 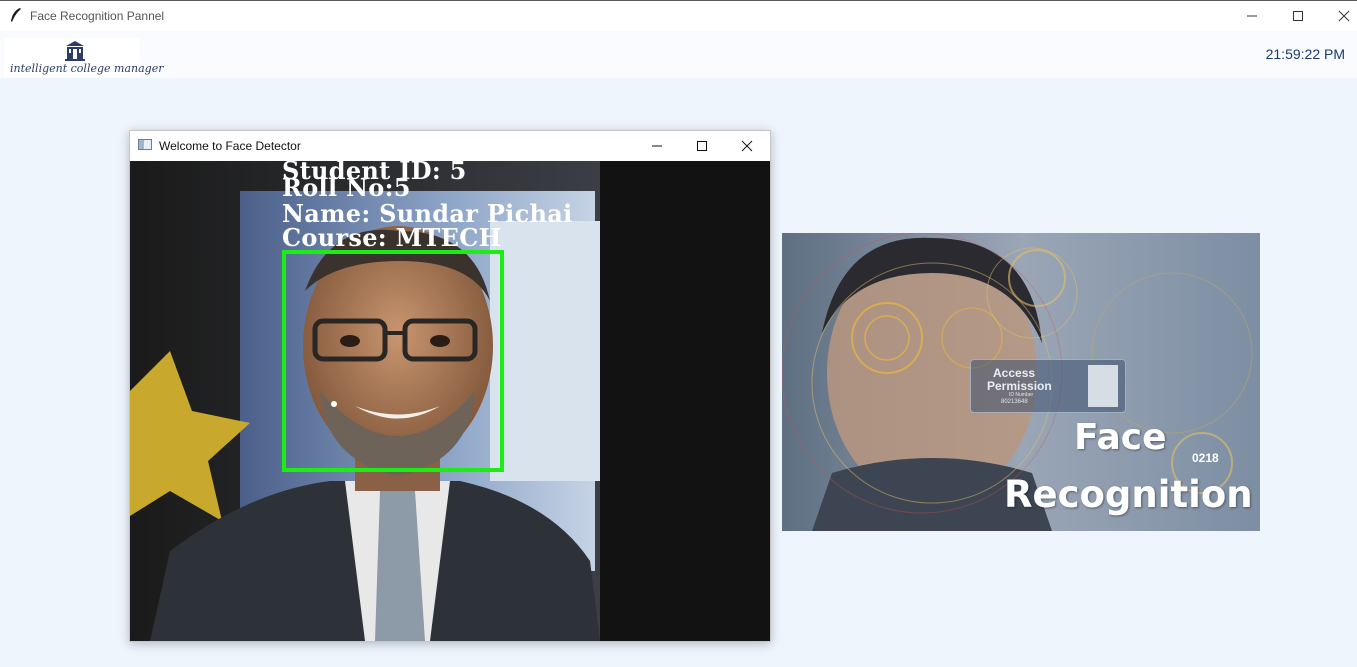 What do you see at coordinates (83, 58) in the screenshot?
I see `logo: intelligent college manager` at bounding box center [83, 58].